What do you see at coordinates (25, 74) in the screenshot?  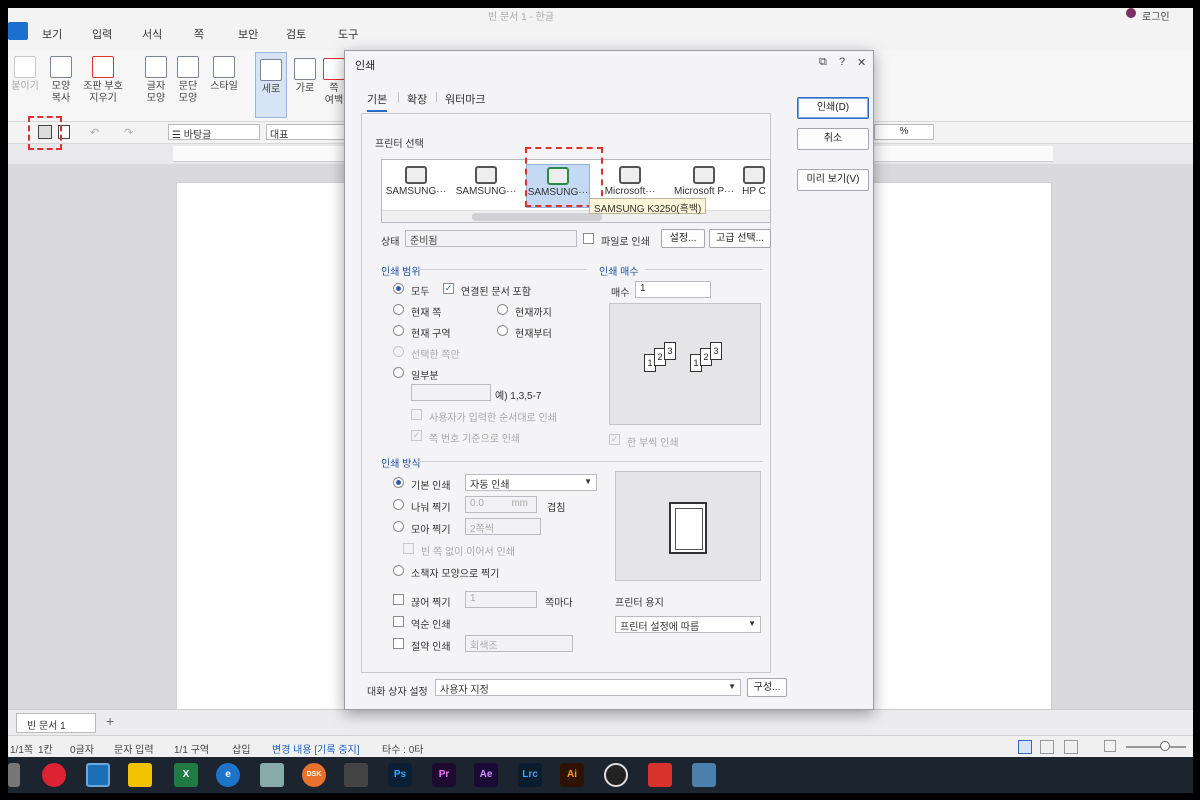 I see `paste-button: 붙이기` at bounding box center [25, 74].